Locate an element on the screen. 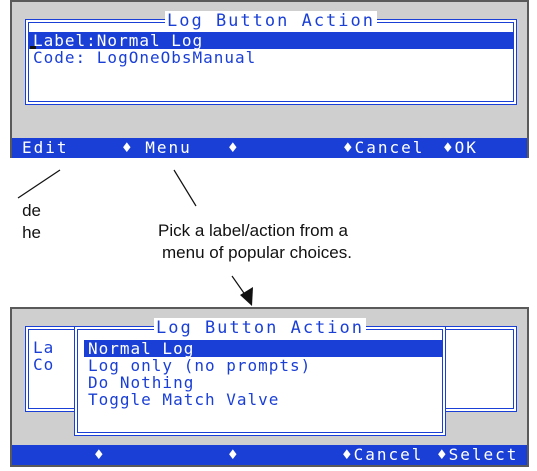 Image resolution: width=537 pixels, height=471 pixels. menu-dialog-title: Log Button Action is located at coordinates (260, 328).